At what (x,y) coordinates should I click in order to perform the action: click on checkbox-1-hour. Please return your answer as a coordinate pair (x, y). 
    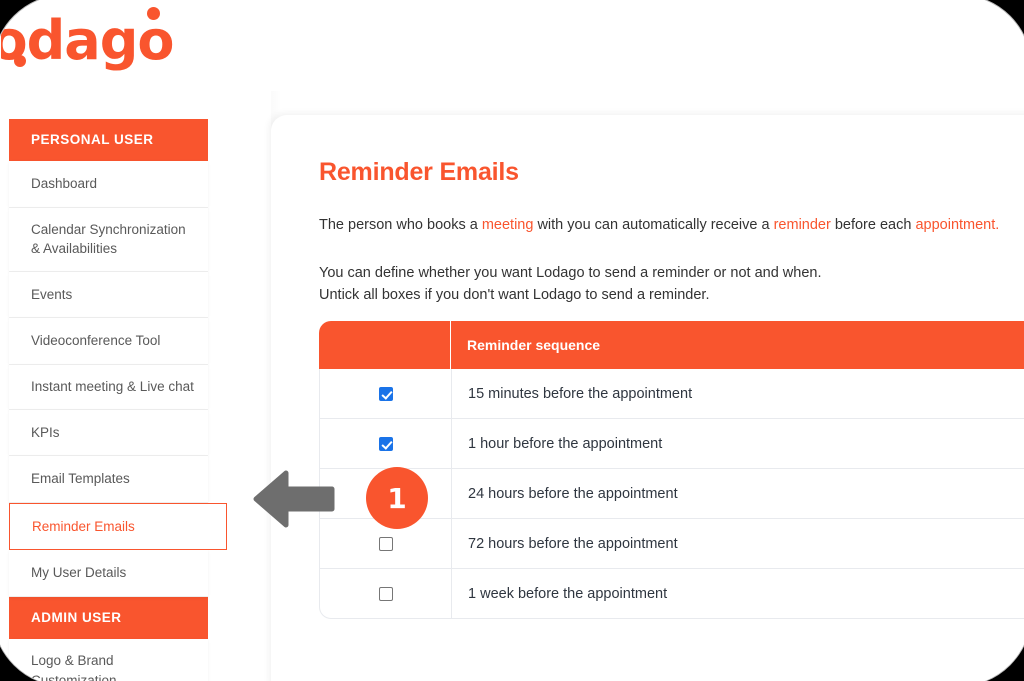
    Looking at the image, I should click on (385, 443).